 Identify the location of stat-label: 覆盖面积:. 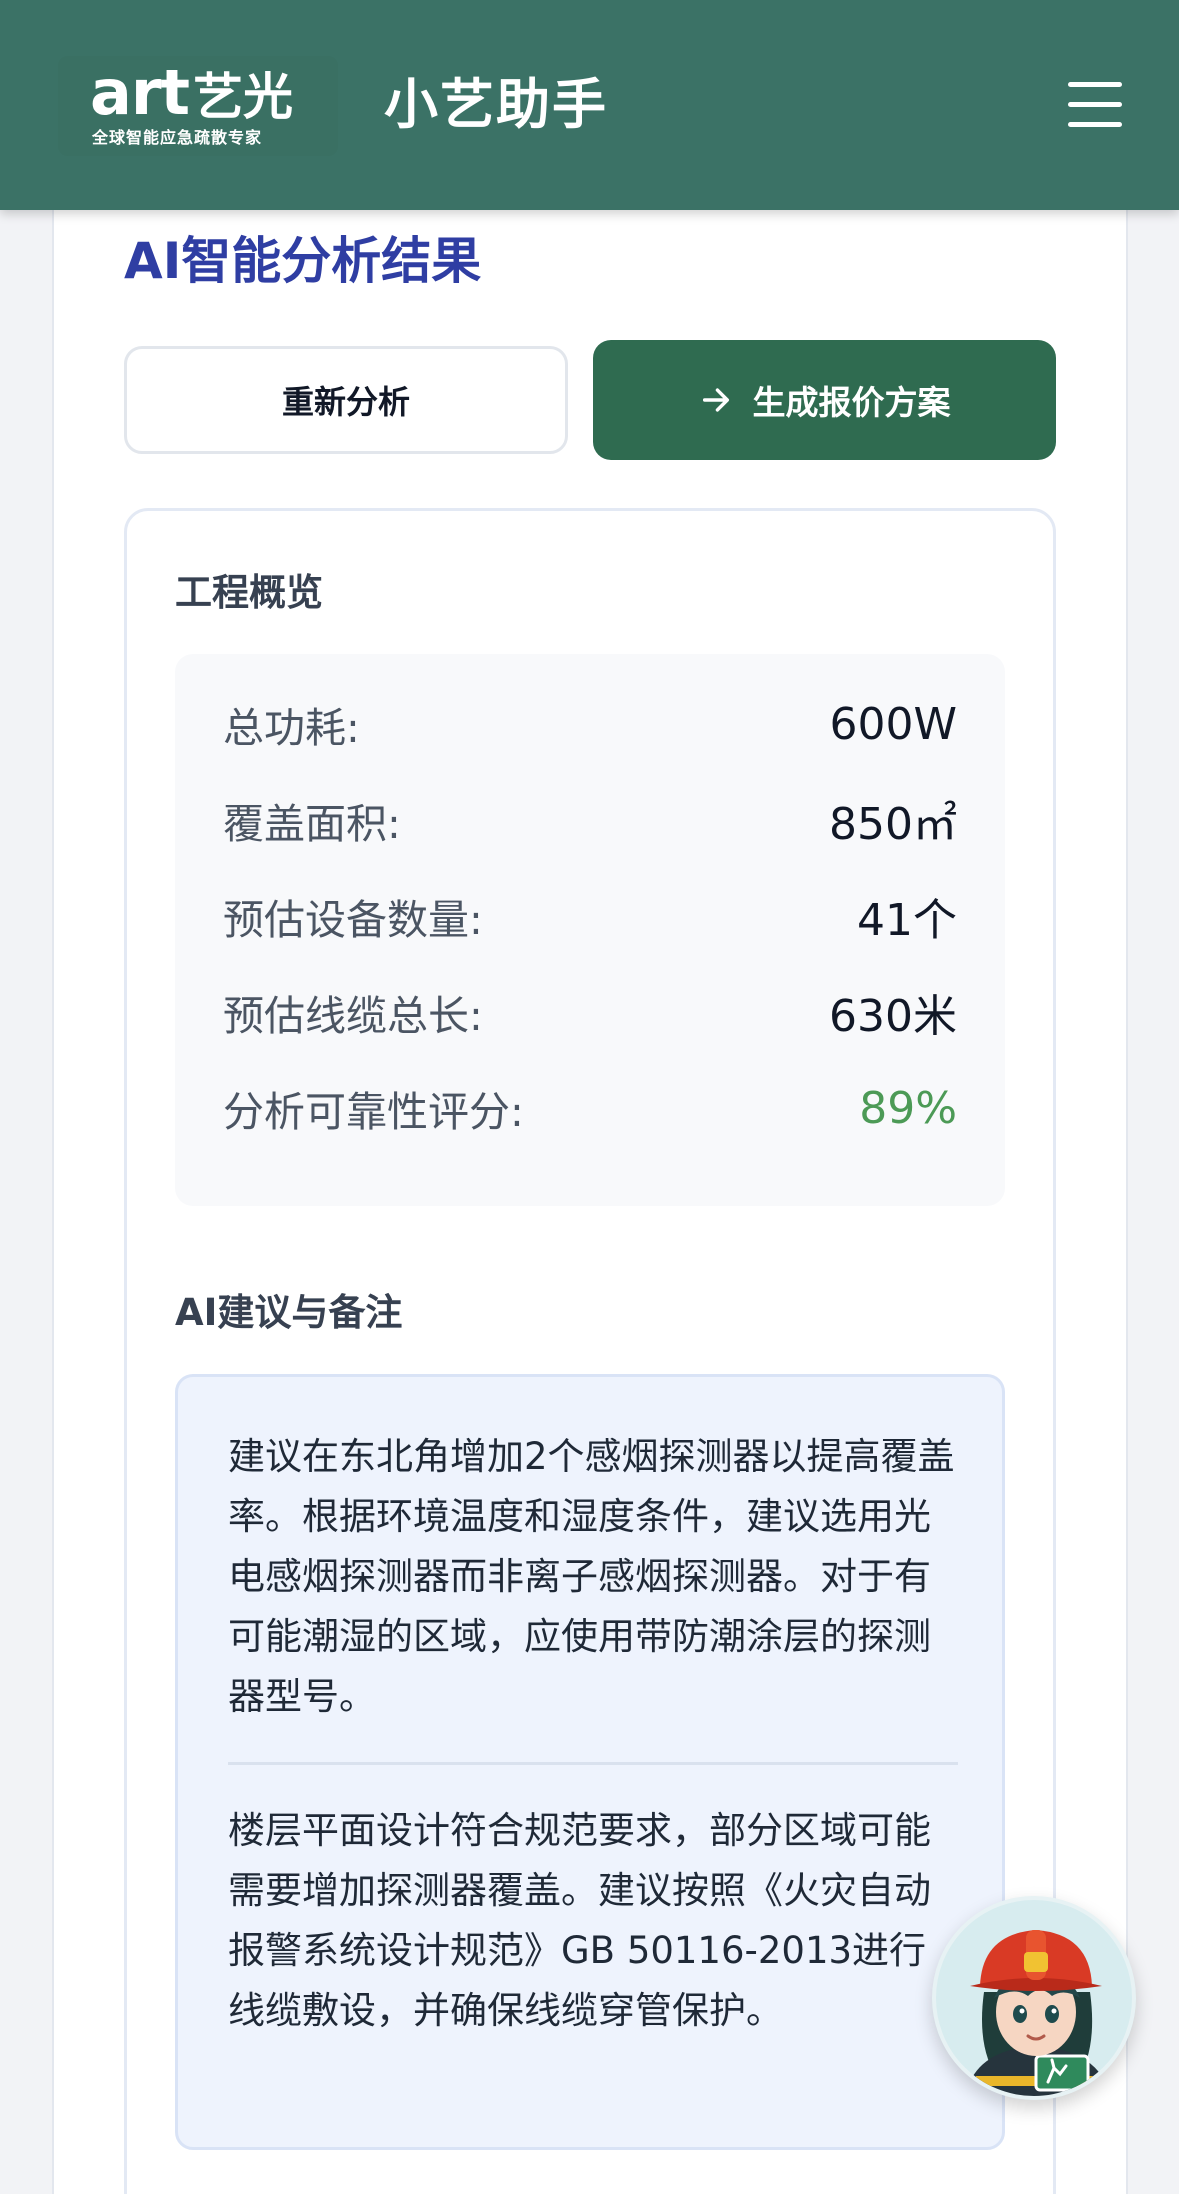
(312, 824).